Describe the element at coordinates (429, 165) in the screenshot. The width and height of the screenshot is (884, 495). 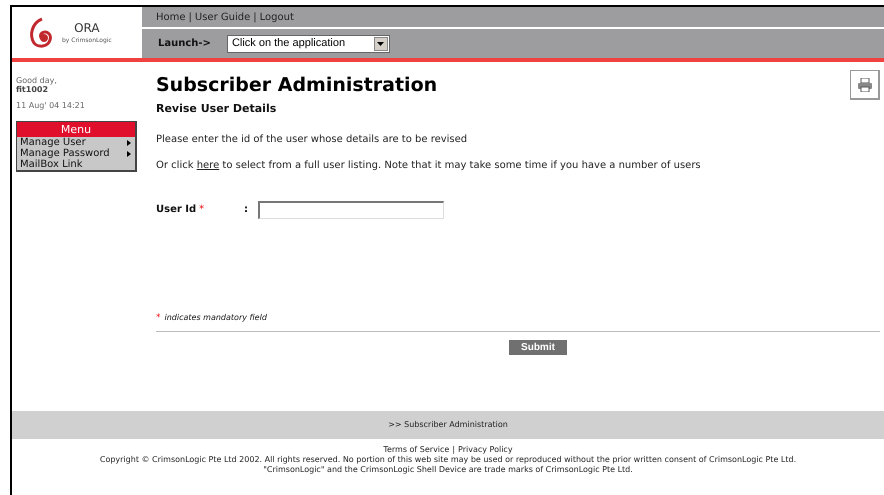
I see `listing-note-text: Or click here to select from a full user listing. Note that it may take some time if you have a number of users` at that location.